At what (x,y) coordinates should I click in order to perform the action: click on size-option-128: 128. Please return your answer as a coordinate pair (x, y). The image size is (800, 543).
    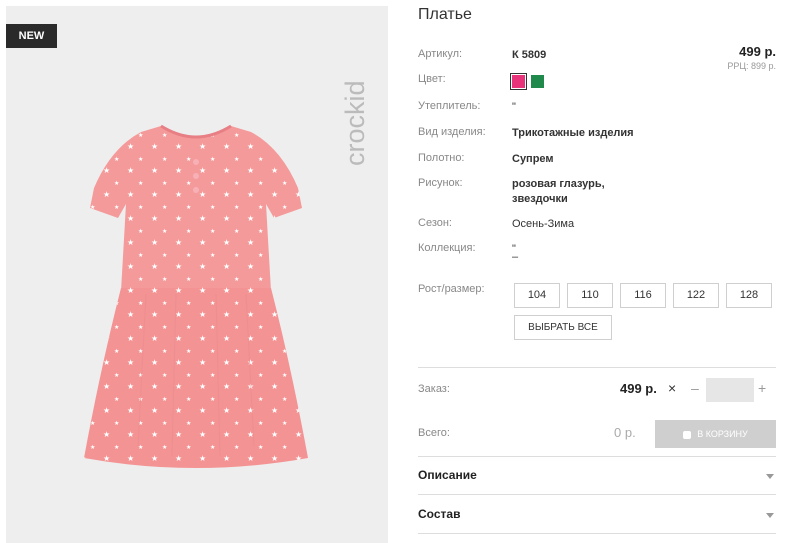
    Looking at the image, I should click on (749, 295).